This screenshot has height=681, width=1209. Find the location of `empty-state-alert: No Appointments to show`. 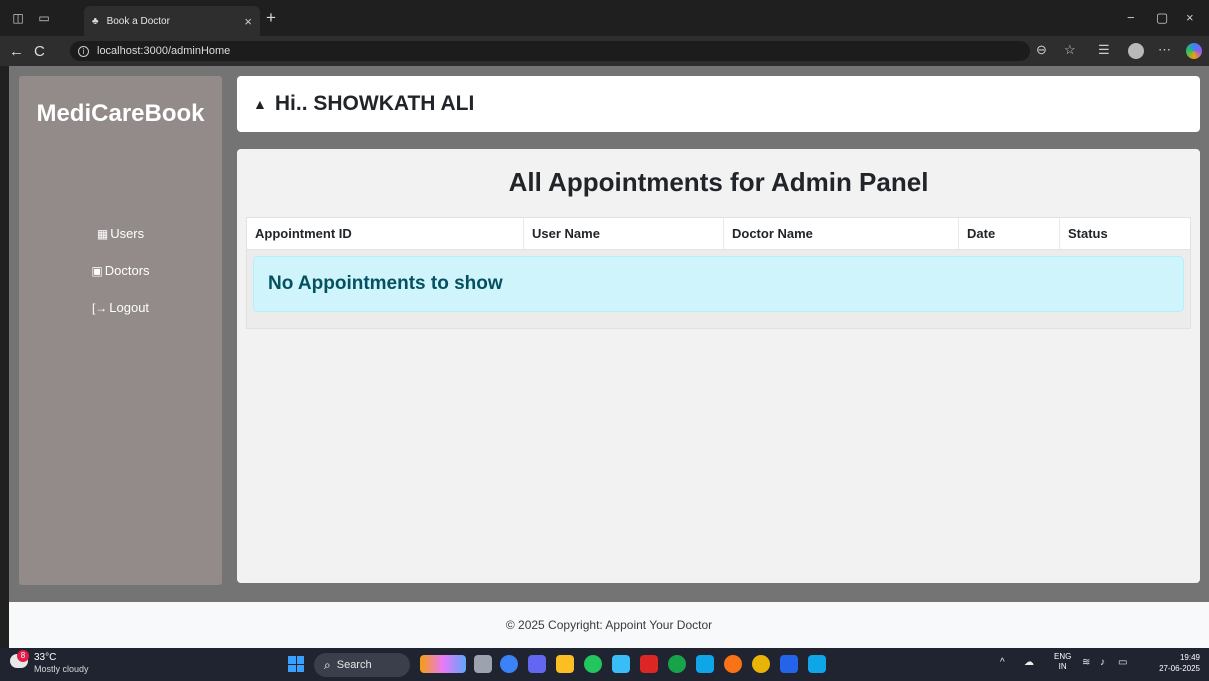

empty-state-alert: No Appointments to show is located at coordinates (718, 284).